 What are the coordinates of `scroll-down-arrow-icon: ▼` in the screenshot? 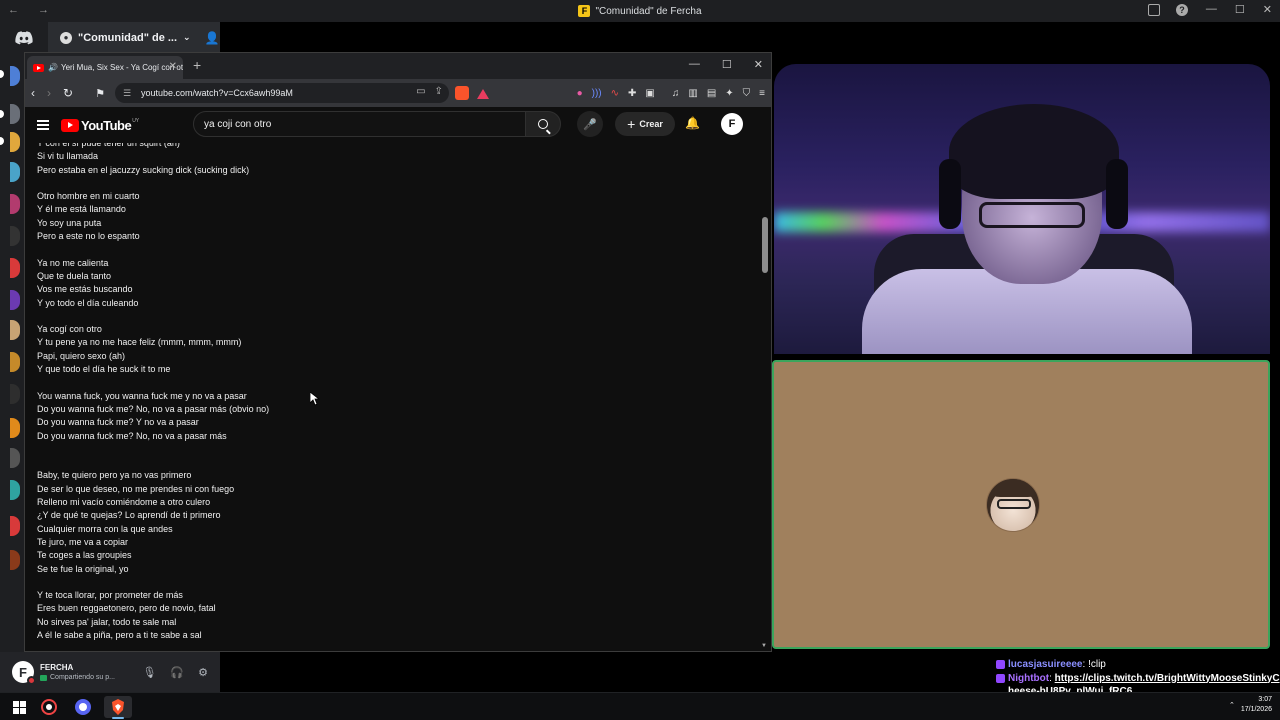 It's located at (764, 646).